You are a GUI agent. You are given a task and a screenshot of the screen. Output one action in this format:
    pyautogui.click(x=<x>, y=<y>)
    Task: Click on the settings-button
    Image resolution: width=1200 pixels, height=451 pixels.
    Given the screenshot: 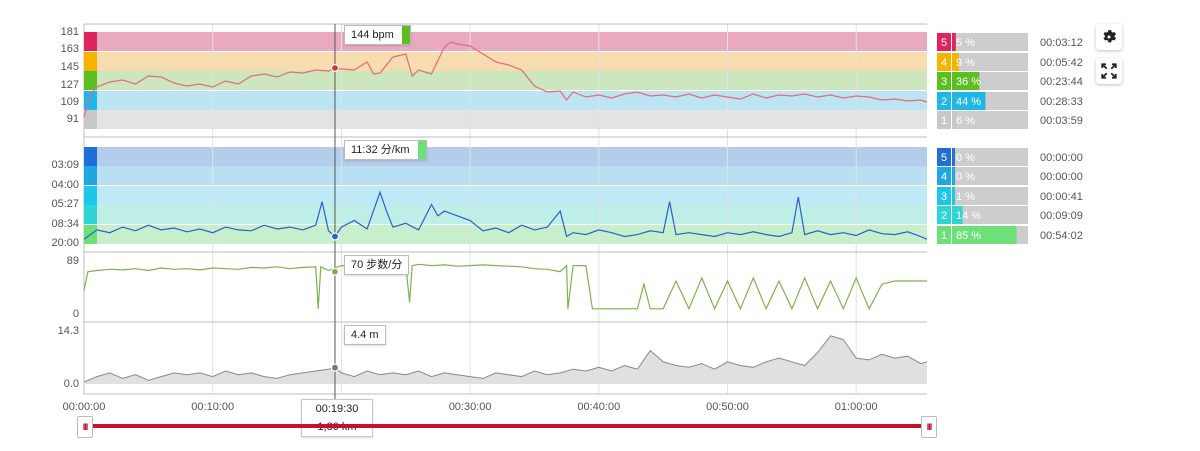 What is the action you would take?
    pyautogui.click(x=1109, y=37)
    